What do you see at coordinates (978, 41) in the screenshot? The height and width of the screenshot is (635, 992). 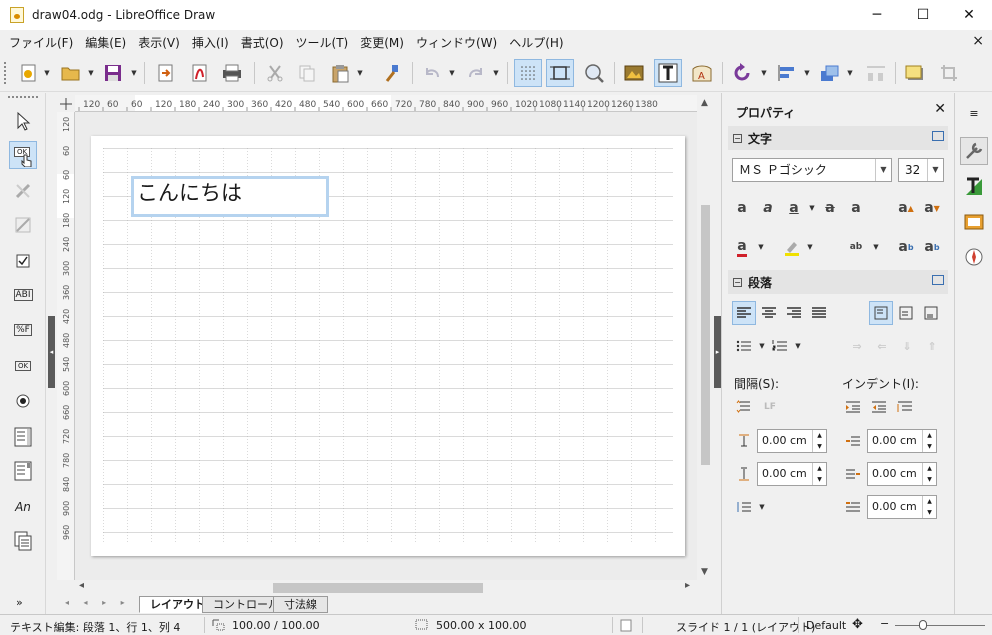 I see `close-document-button: ×` at bounding box center [978, 41].